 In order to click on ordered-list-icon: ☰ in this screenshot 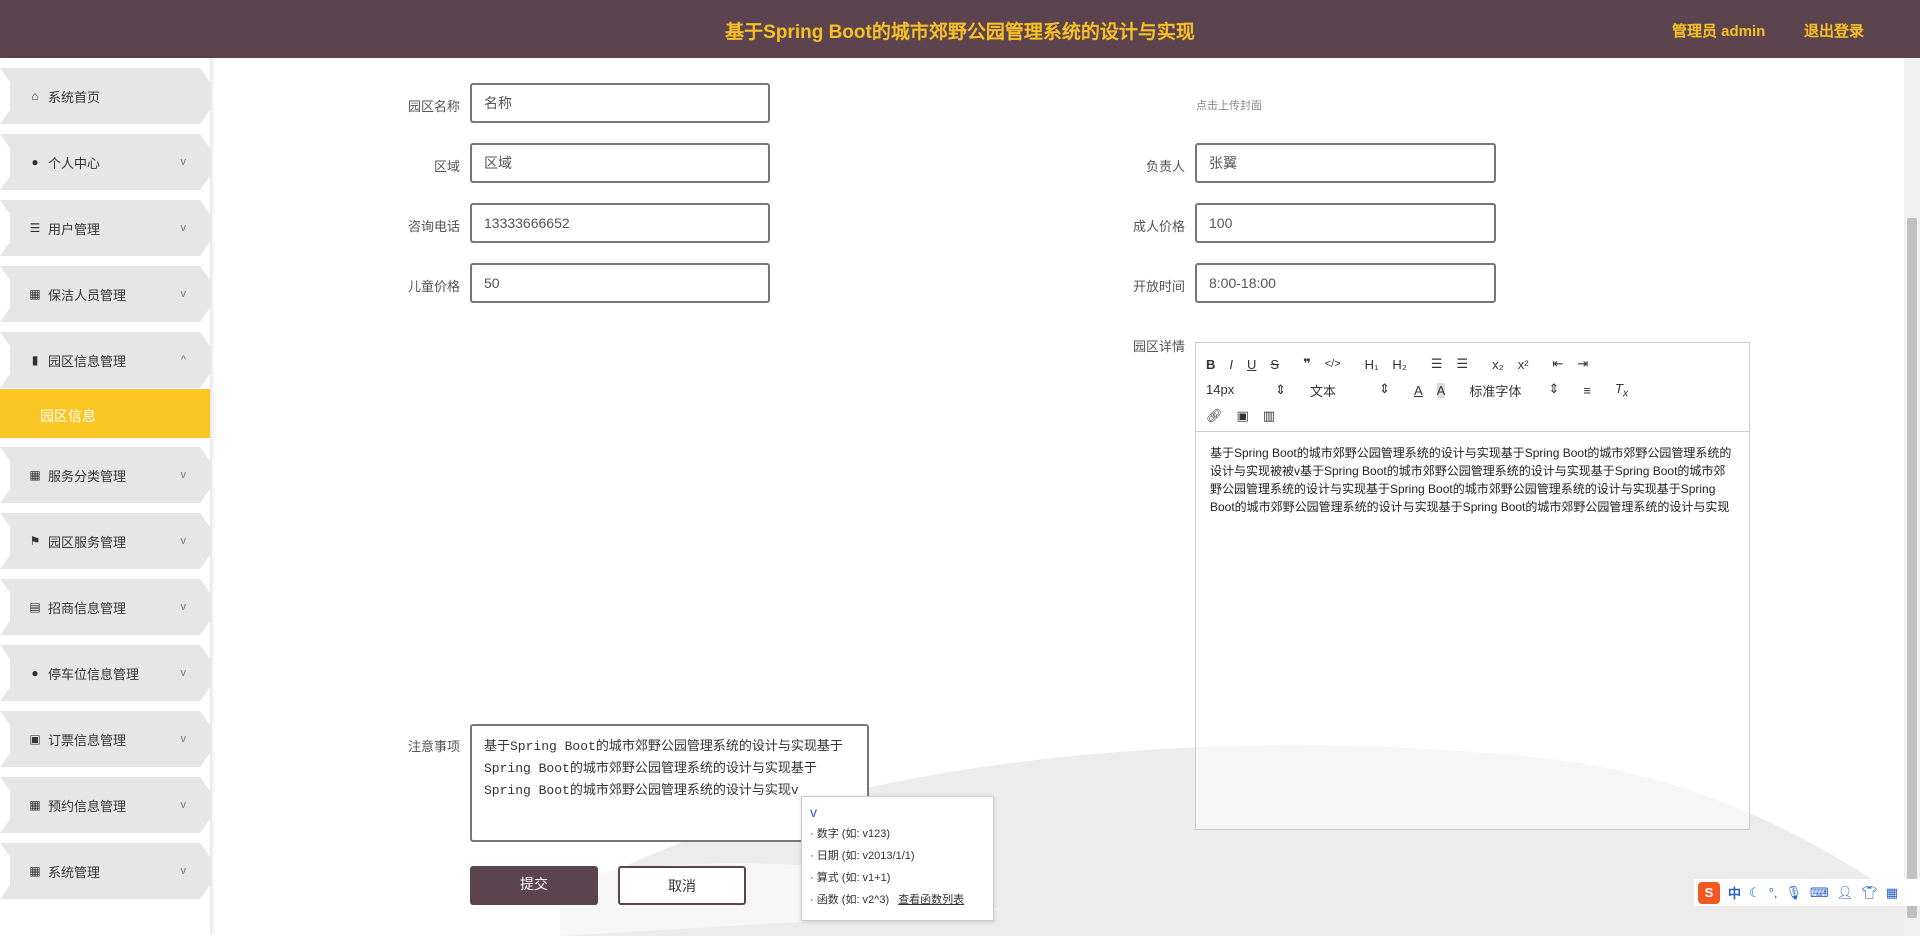, I will do `click(1437, 364)`.